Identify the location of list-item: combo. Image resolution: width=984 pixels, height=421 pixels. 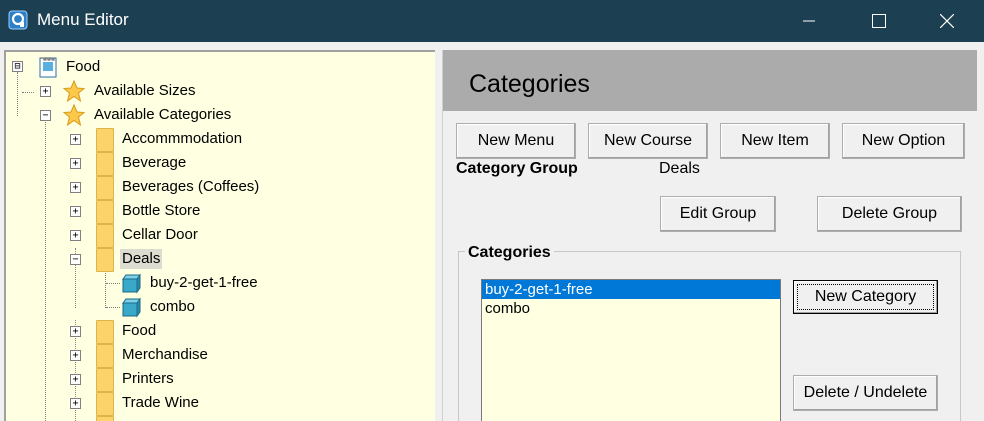
(631, 308).